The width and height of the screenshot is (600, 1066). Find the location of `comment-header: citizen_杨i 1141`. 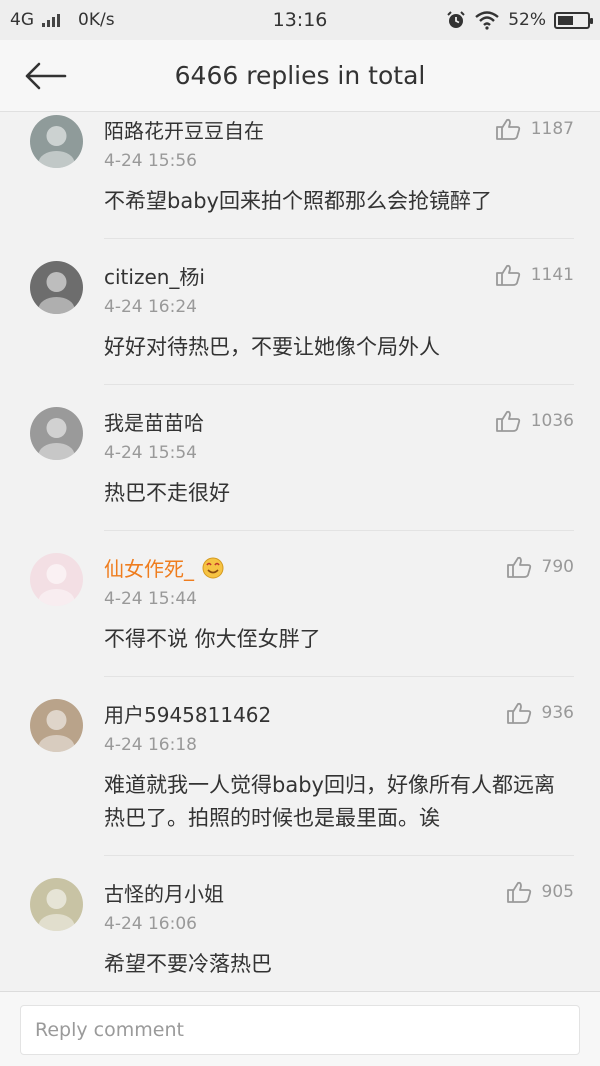

comment-header: citizen_杨i 1141 is located at coordinates (339, 275).